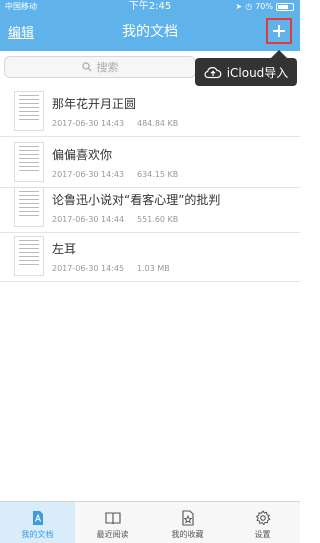  I want to click on tab-recent-reading: 最近阅读, so click(112, 522).